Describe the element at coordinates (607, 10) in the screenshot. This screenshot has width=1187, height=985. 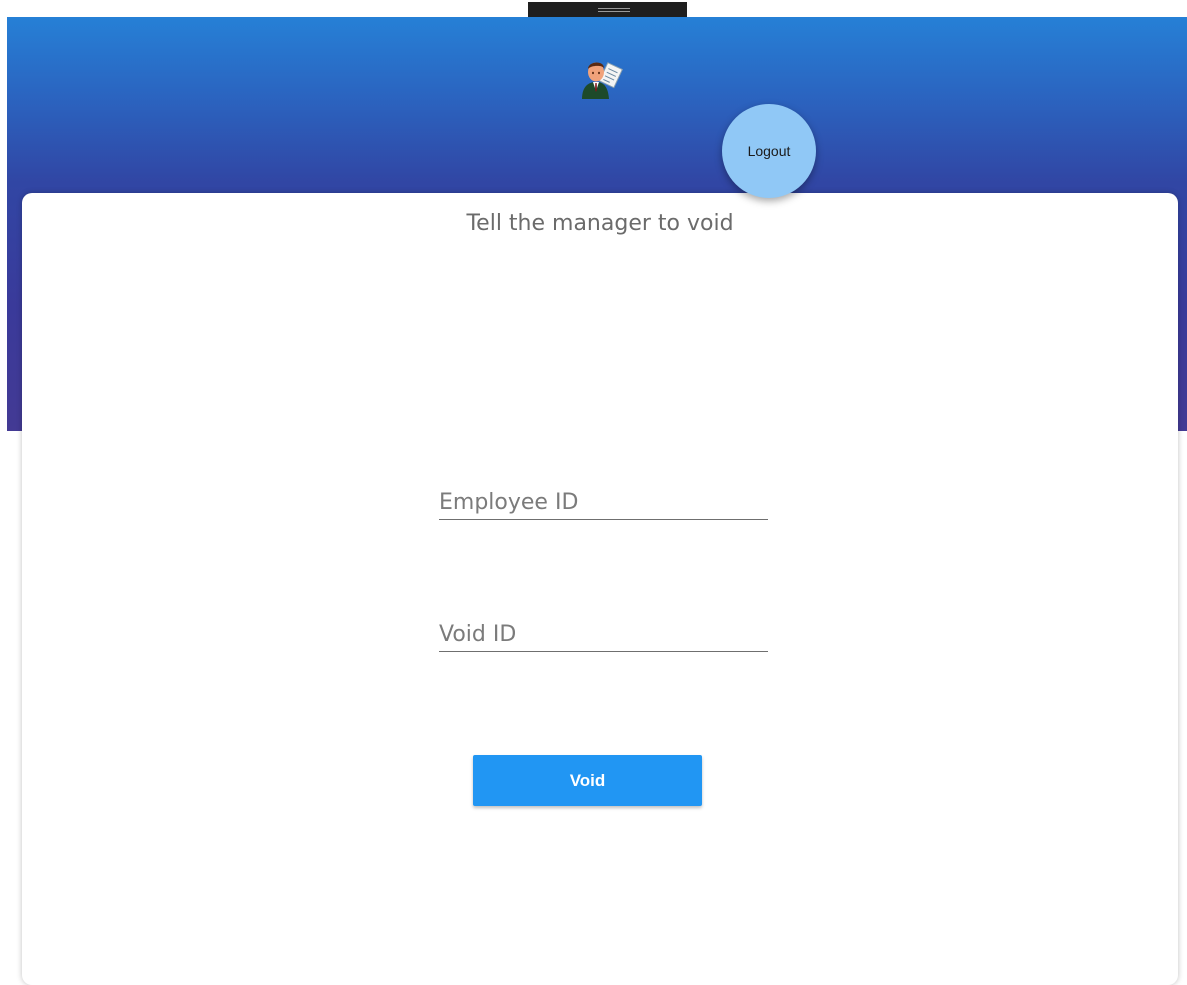
I see `window-drag-handle` at that location.